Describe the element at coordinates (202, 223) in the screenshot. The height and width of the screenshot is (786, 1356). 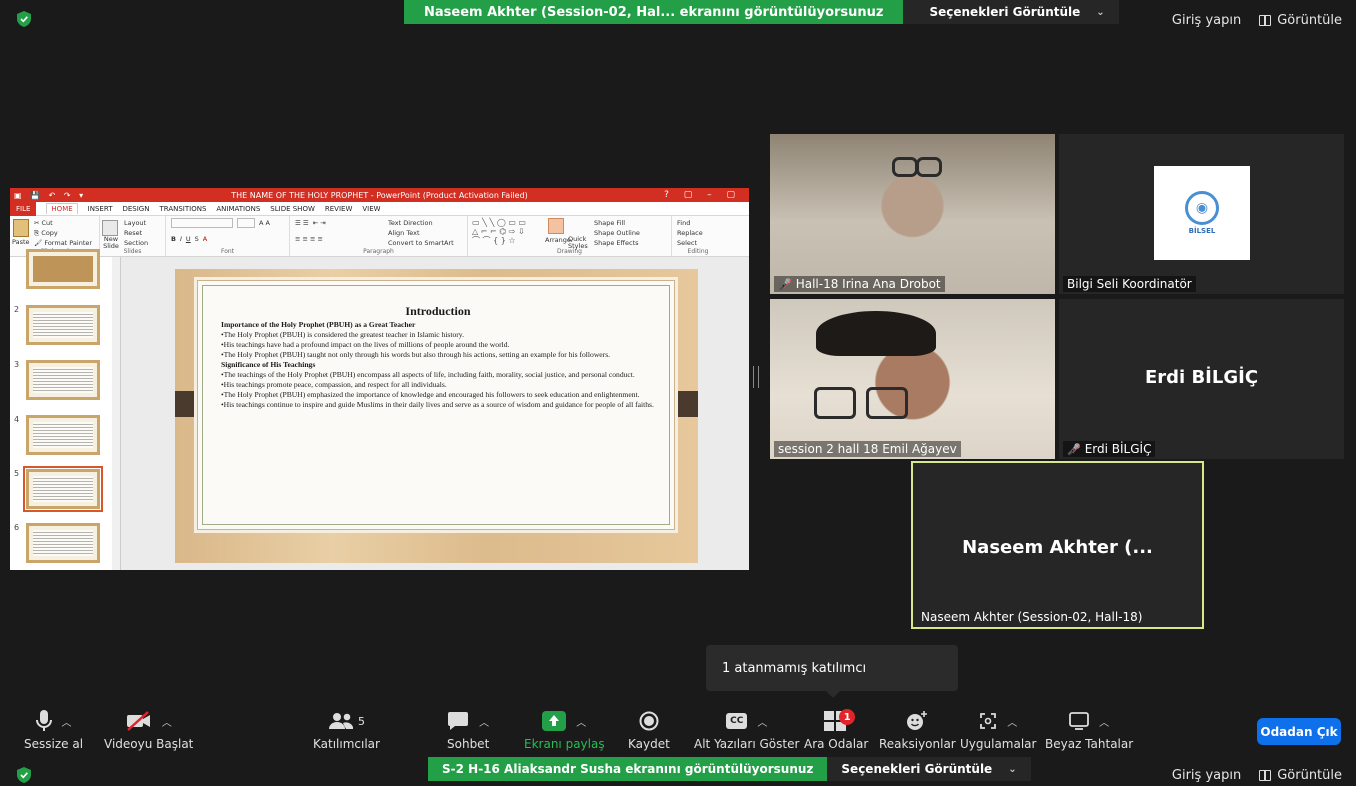
I see `font-name-box` at that location.